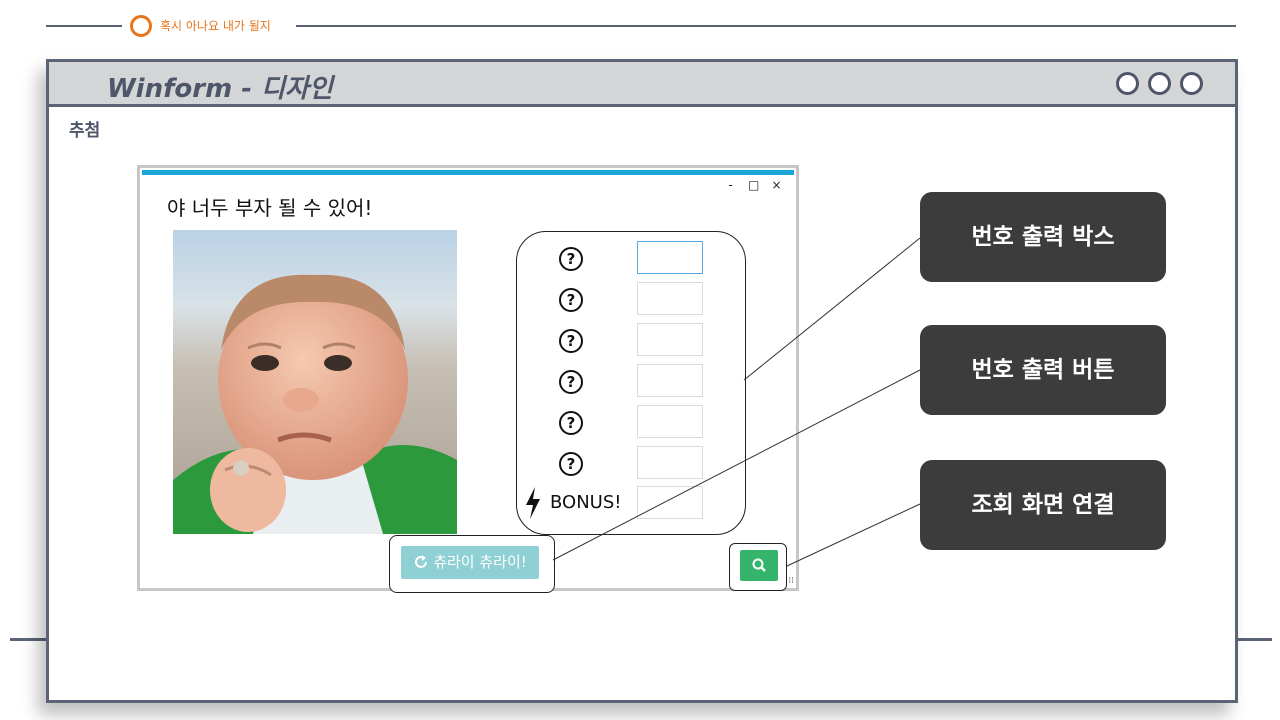  What do you see at coordinates (533, 503) in the screenshot?
I see `lightning-icon` at bounding box center [533, 503].